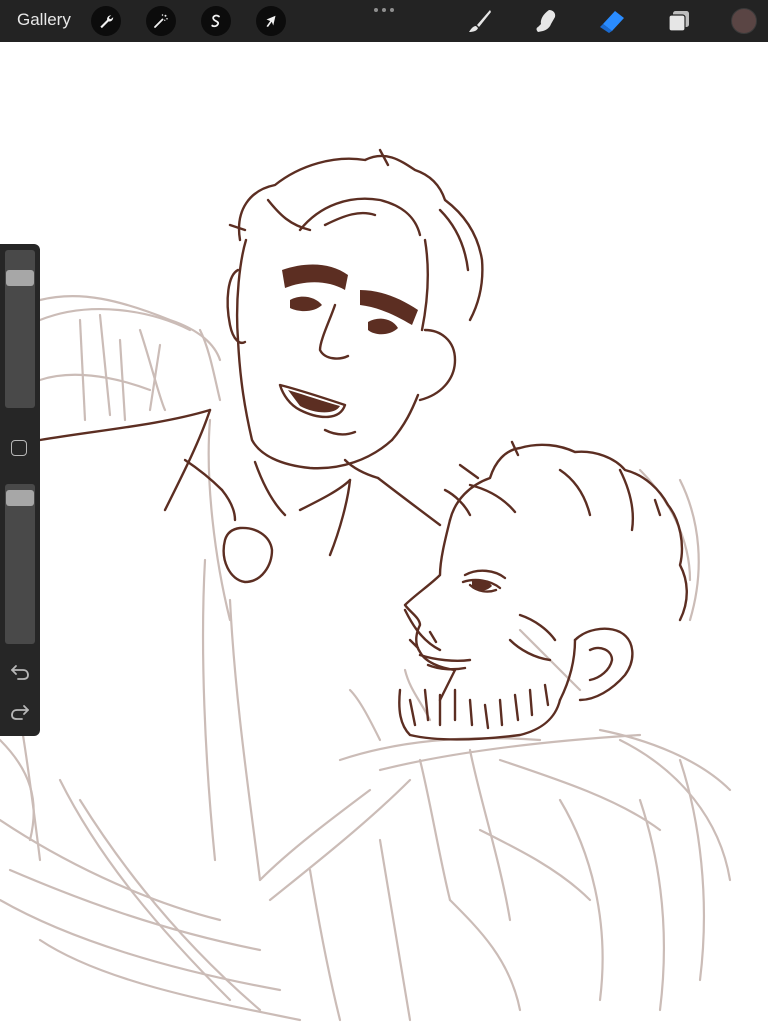 The height and width of the screenshot is (1024, 768). I want to click on layers-button, so click(679, 21).